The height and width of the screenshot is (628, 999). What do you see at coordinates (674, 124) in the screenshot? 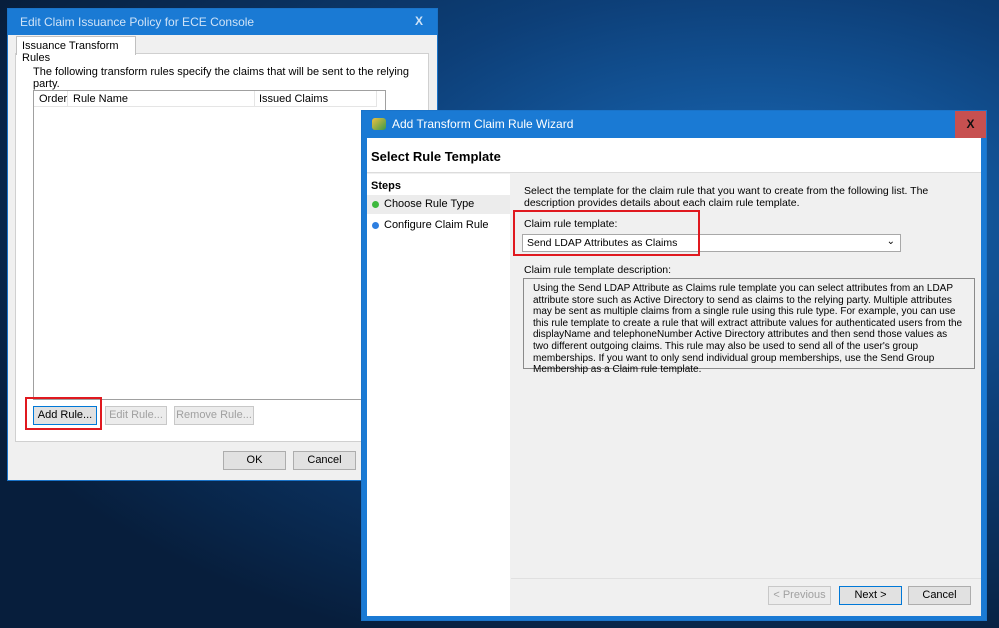
I see `wizard-title-bar: Add Transform Claim Rule Wizard X` at bounding box center [674, 124].